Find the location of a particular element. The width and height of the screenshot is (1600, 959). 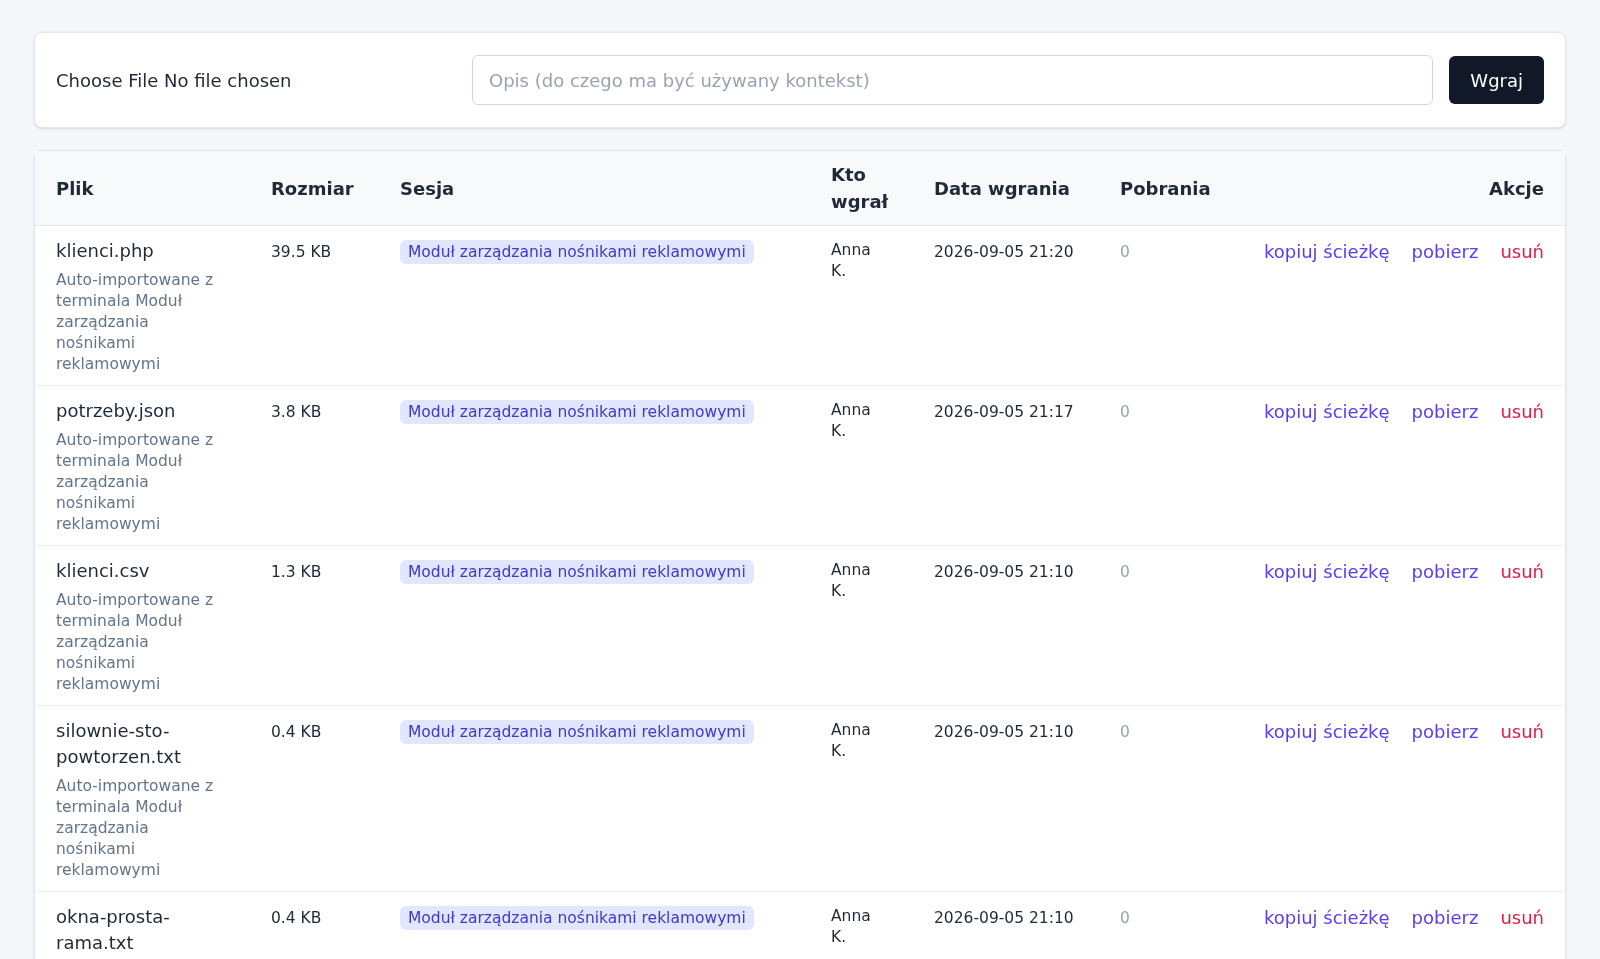

file-name: potrzeby.json is located at coordinates (116, 411).